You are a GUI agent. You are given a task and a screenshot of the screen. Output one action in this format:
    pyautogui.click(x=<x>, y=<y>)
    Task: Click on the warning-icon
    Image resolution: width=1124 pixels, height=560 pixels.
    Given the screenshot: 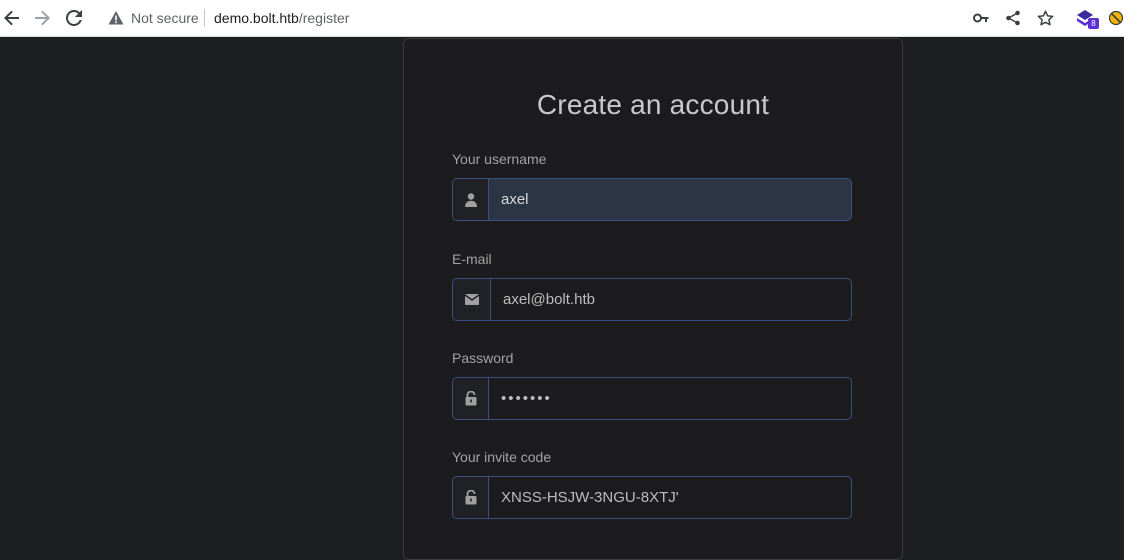 What is the action you would take?
    pyautogui.click(x=116, y=18)
    